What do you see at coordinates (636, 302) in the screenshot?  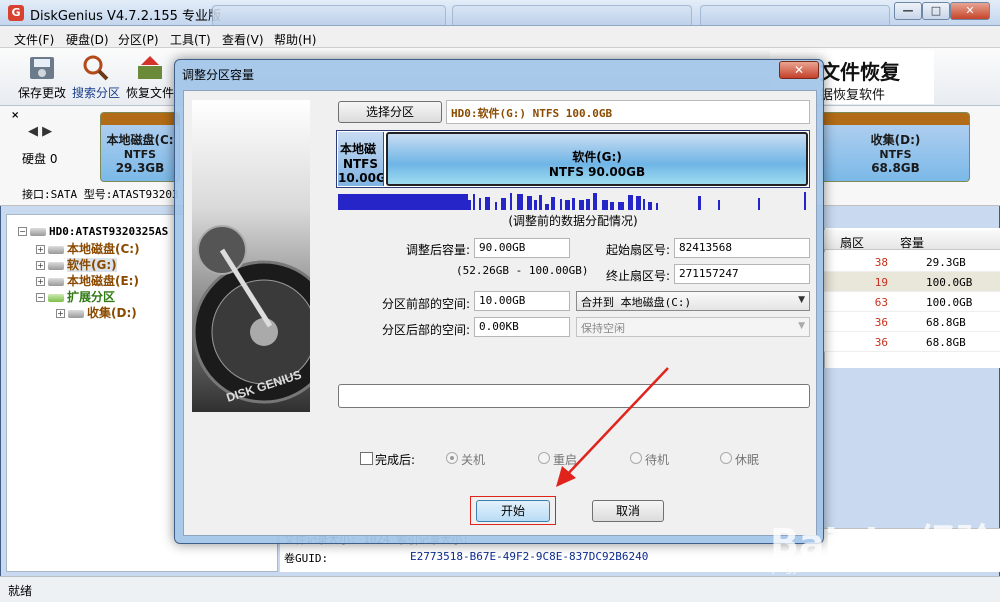 I see `space-before-option: 合并到 本地磁盘(C:)` at bounding box center [636, 302].